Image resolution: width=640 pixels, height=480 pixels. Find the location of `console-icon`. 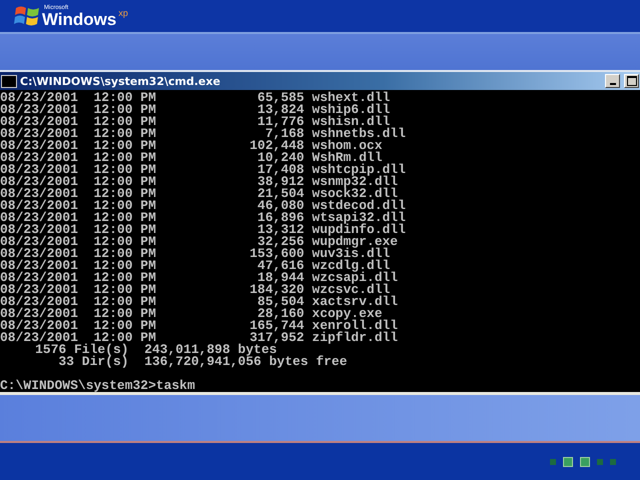

console-icon is located at coordinates (9, 81).